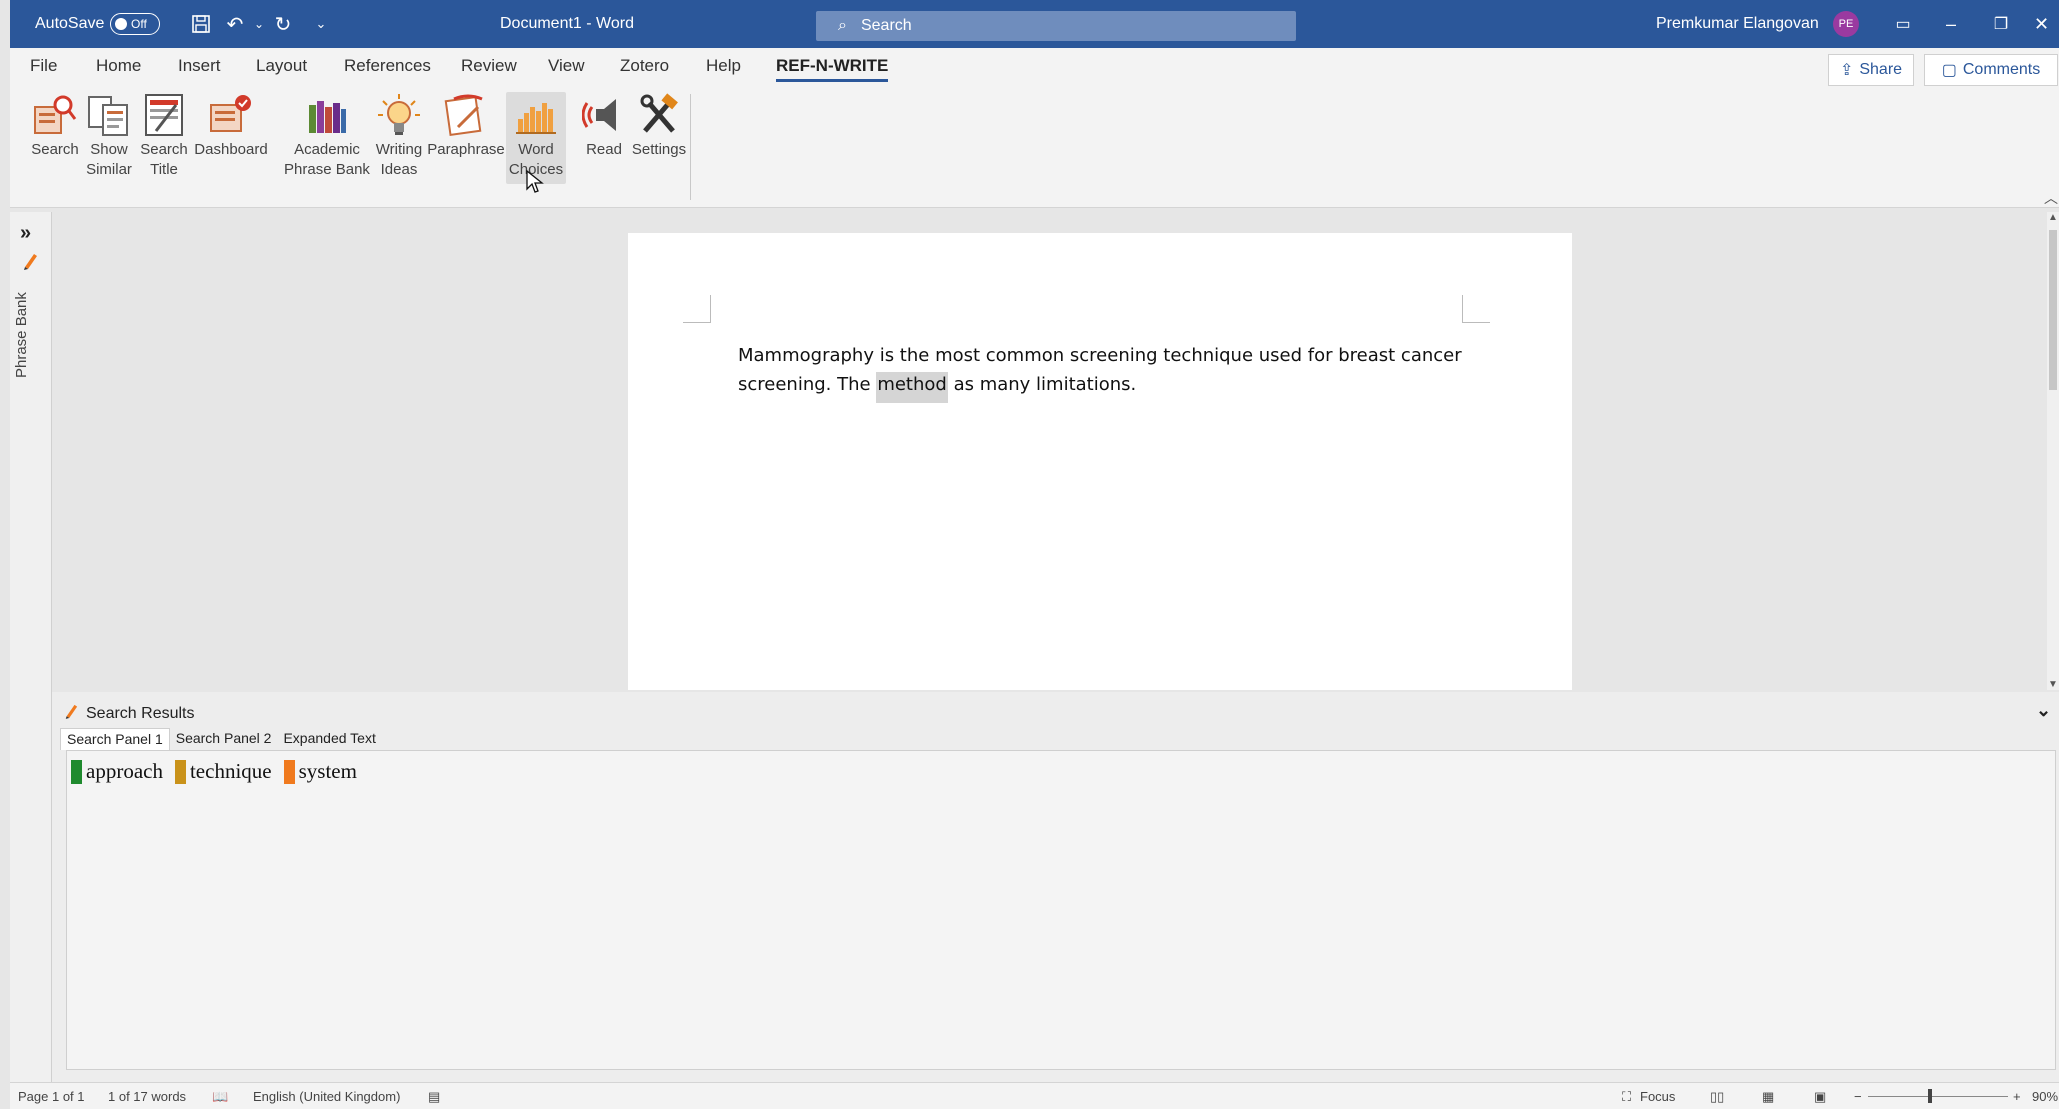  I want to click on scroll-up-icon: ▲, so click(2053, 217).